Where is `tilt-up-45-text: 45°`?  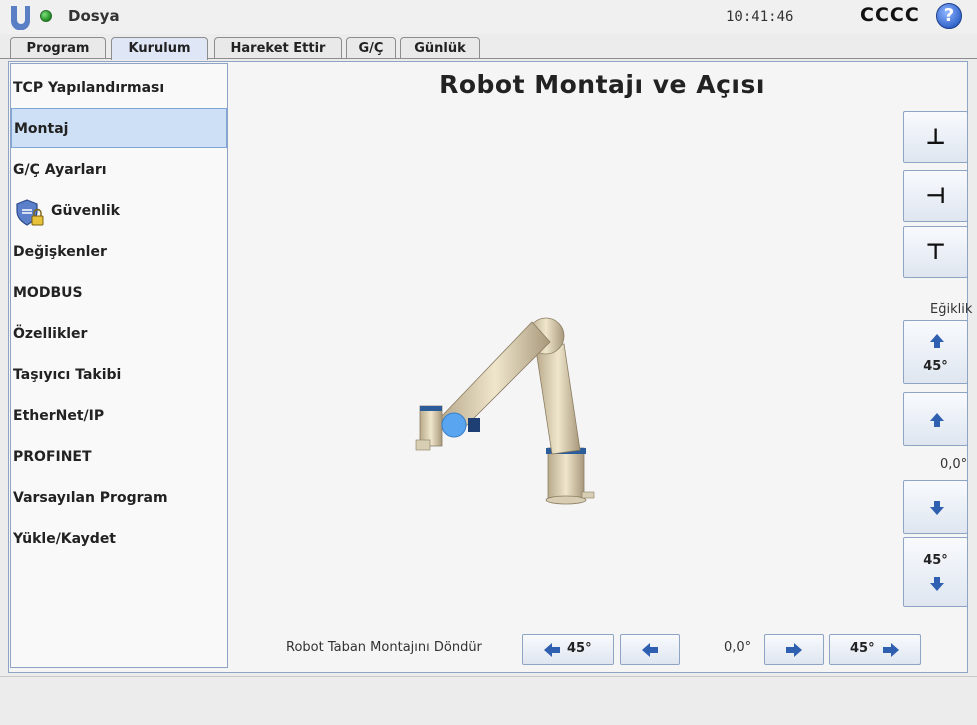
tilt-up-45-text: 45° is located at coordinates (935, 366).